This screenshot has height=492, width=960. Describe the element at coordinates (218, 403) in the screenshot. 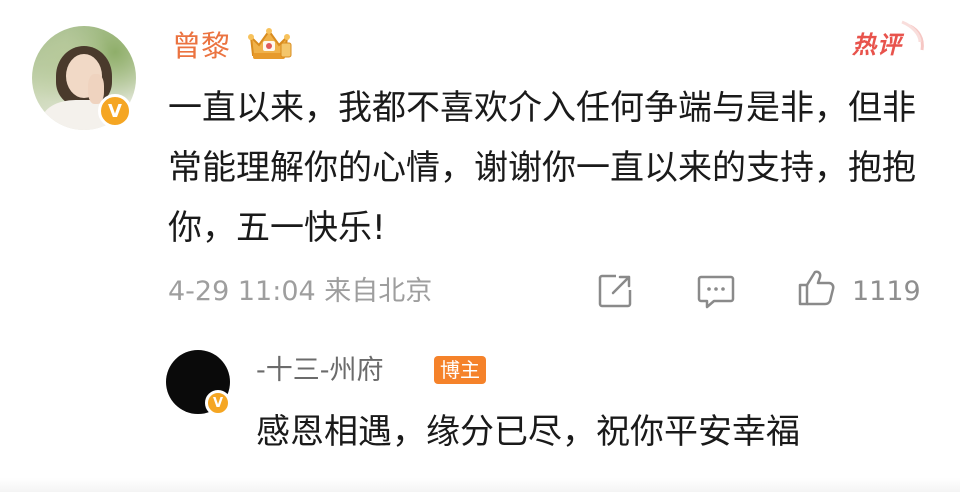

I see `reply-verified-icon: V` at that location.